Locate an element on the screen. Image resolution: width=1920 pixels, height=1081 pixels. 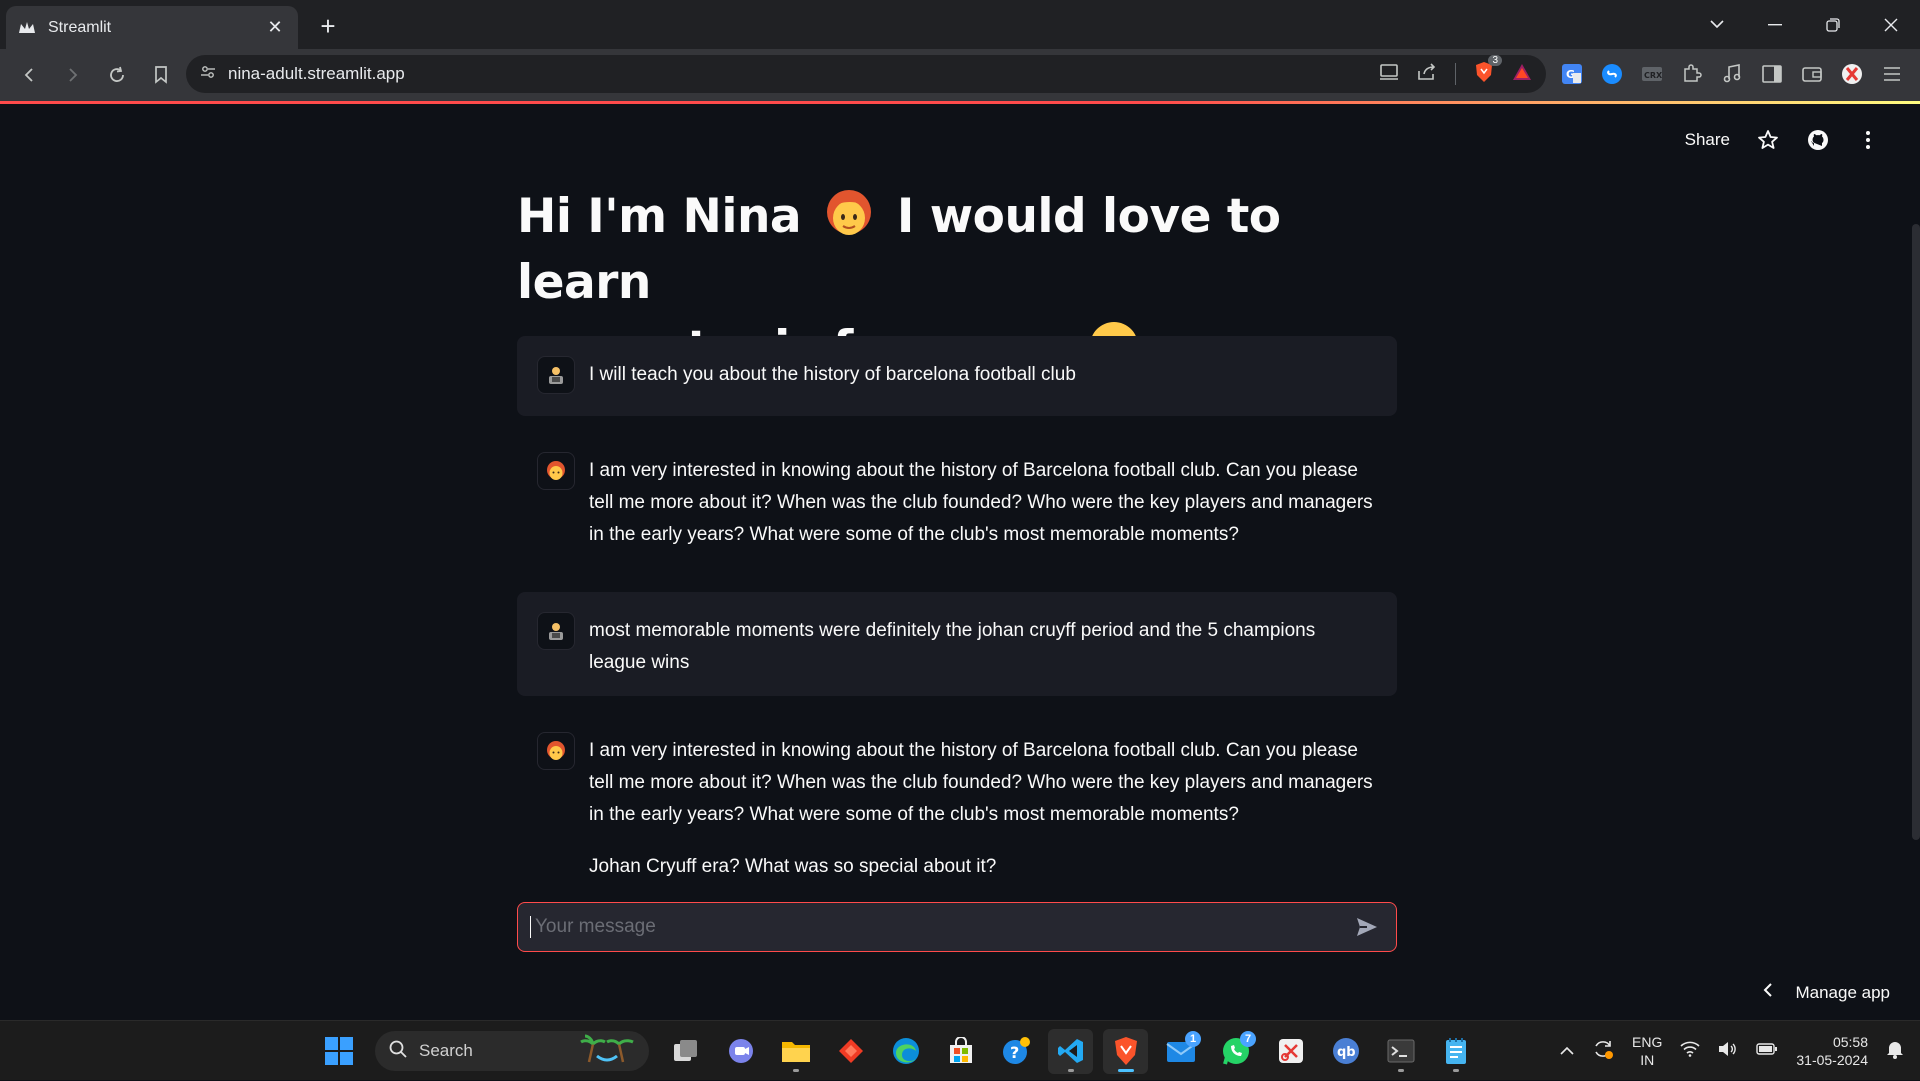
svg-text: qb is located at coordinates (1346, 1052).